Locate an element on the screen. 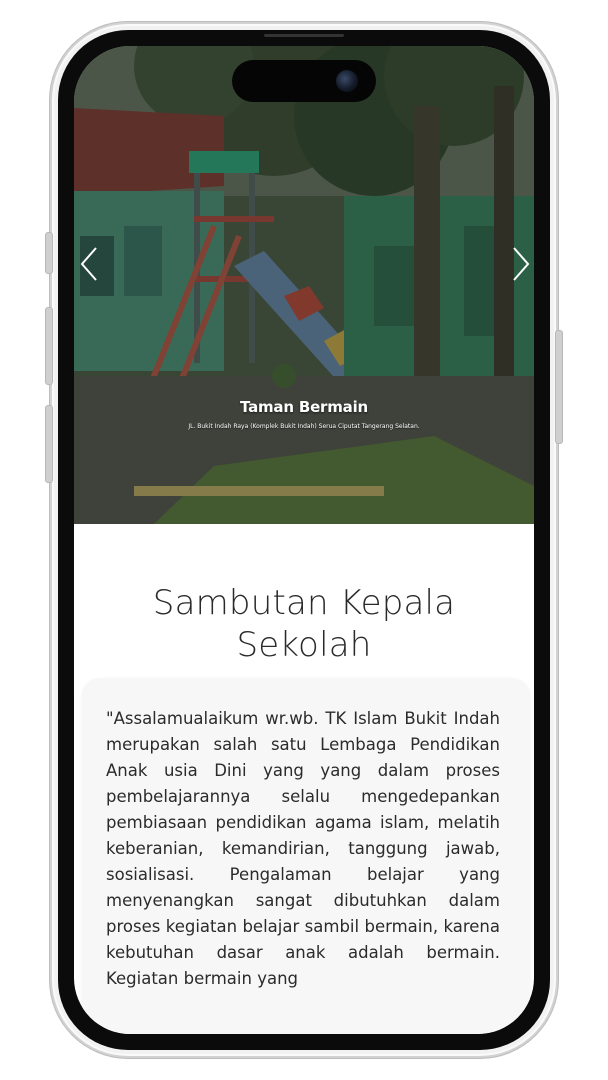 This screenshot has width=608, height=1080. hero-title: Taman Bermain is located at coordinates (304, 407).